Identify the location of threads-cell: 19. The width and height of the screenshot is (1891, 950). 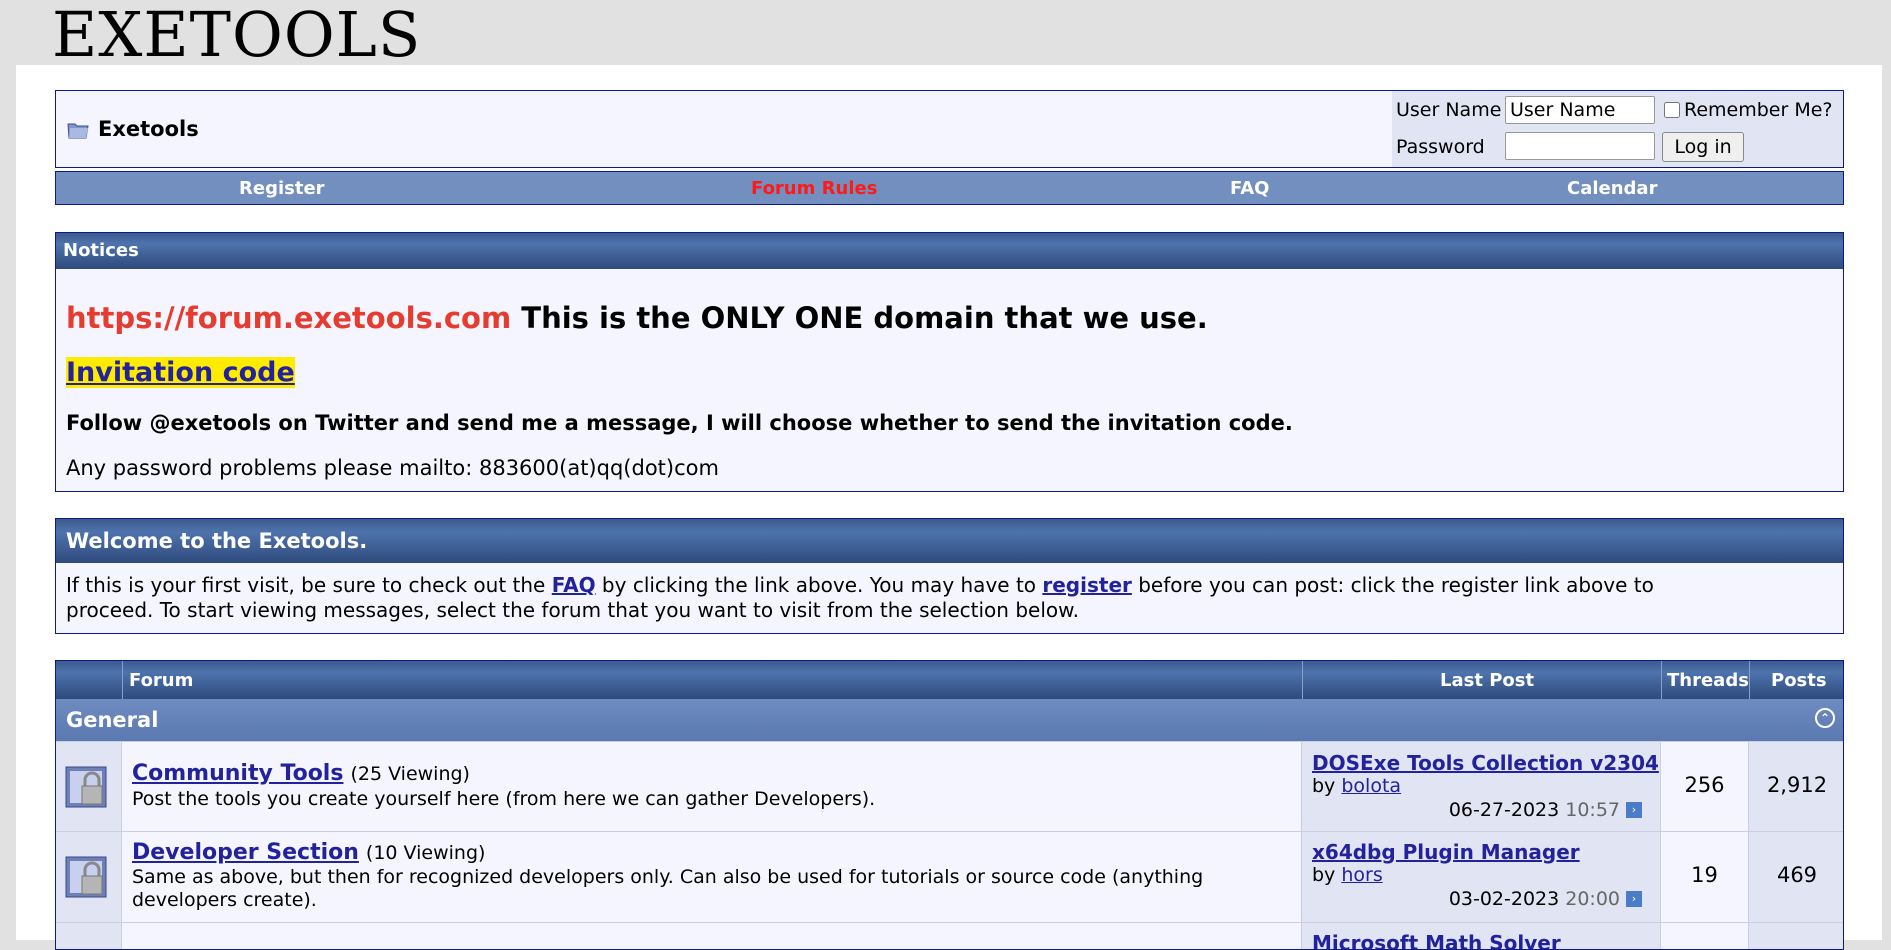
(1705, 877).